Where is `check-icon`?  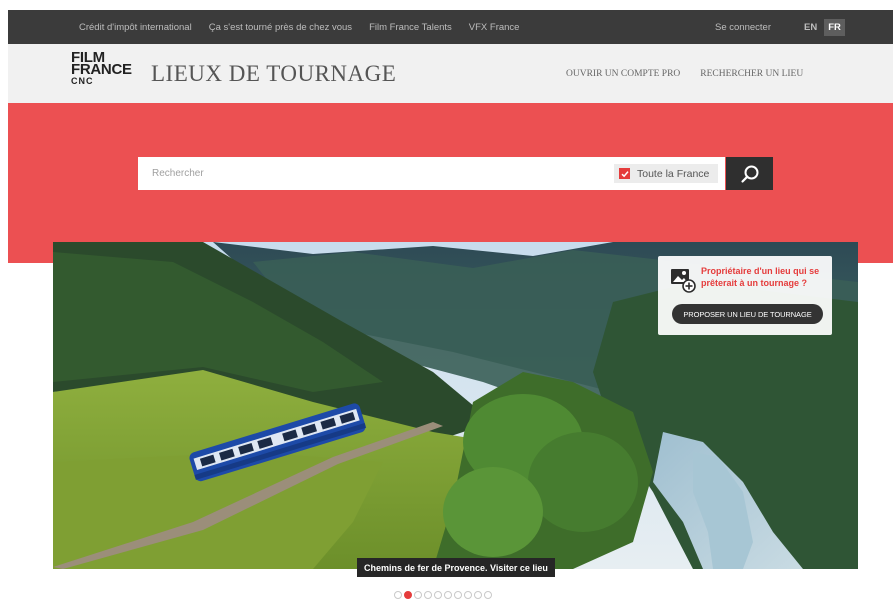 check-icon is located at coordinates (624, 173).